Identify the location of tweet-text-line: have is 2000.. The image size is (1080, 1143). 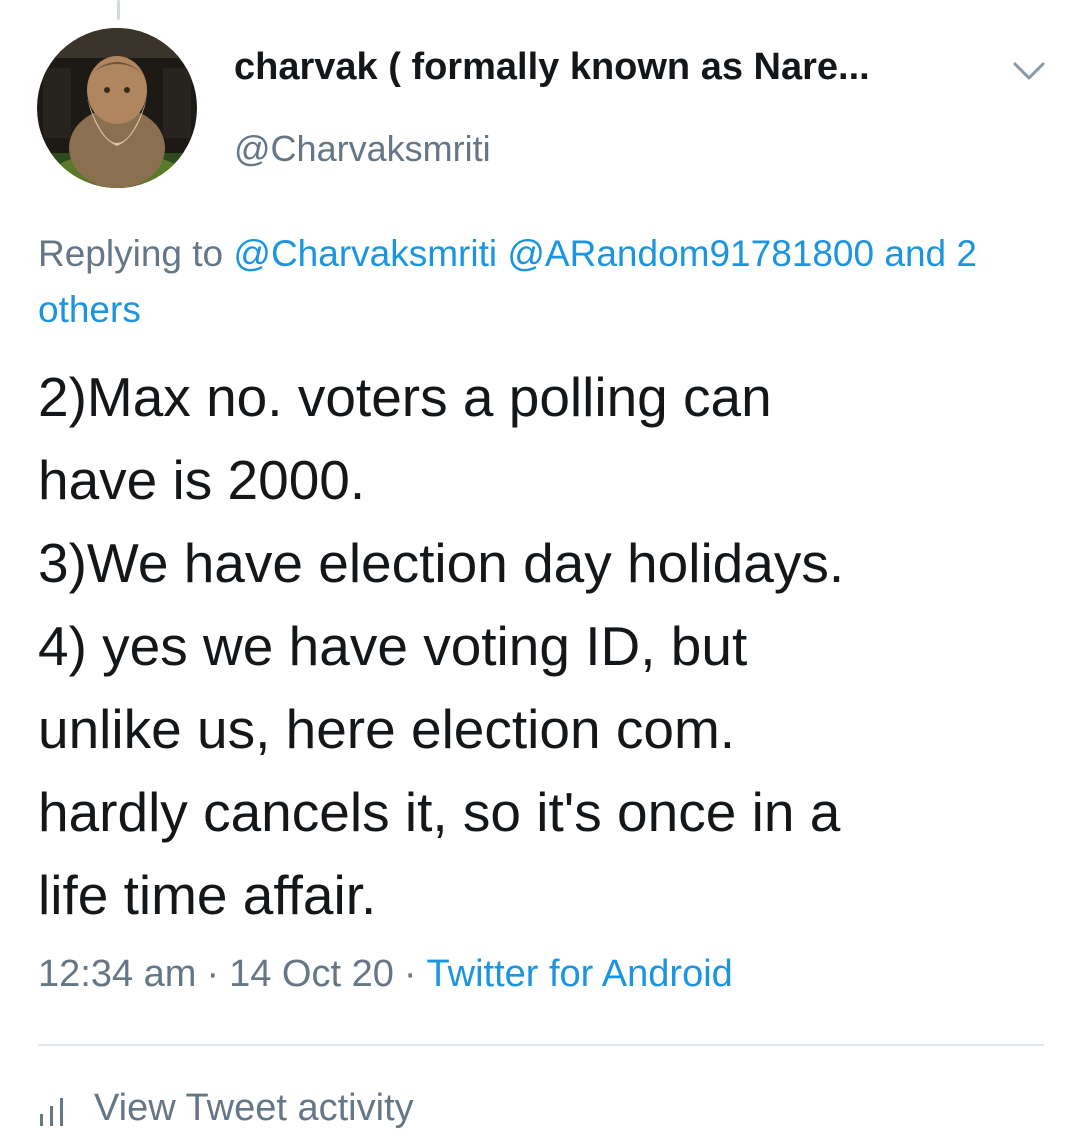
(202, 480).